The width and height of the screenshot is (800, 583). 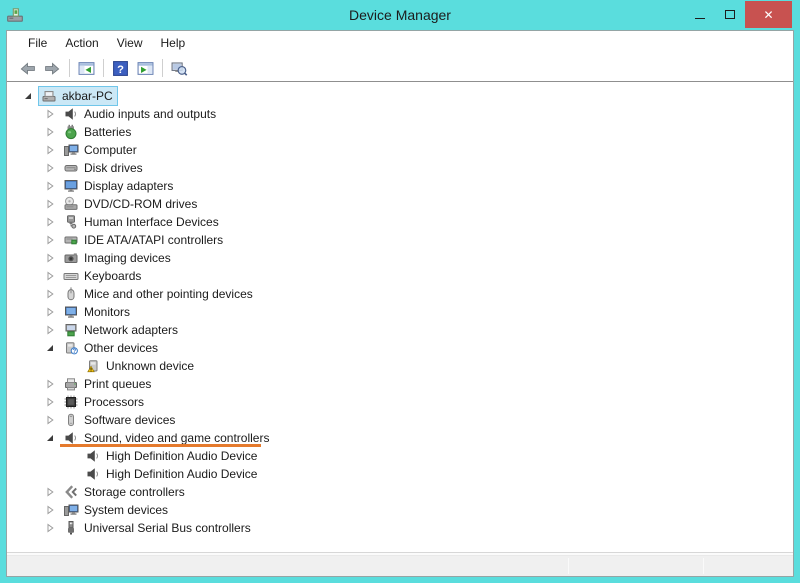 What do you see at coordinates (71, 168) in the screenshot?
I see `disk-drive-icon` at bounding box center [71, 168].